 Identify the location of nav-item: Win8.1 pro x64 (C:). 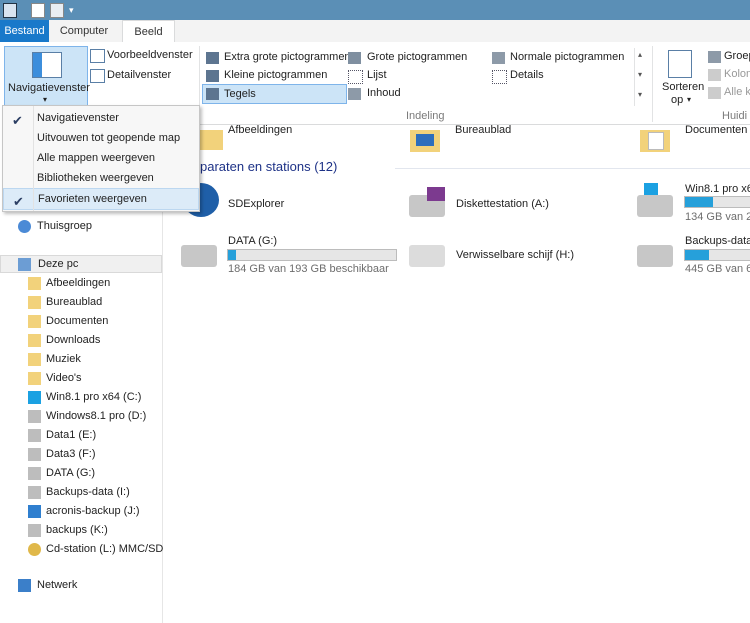
(81, 397).